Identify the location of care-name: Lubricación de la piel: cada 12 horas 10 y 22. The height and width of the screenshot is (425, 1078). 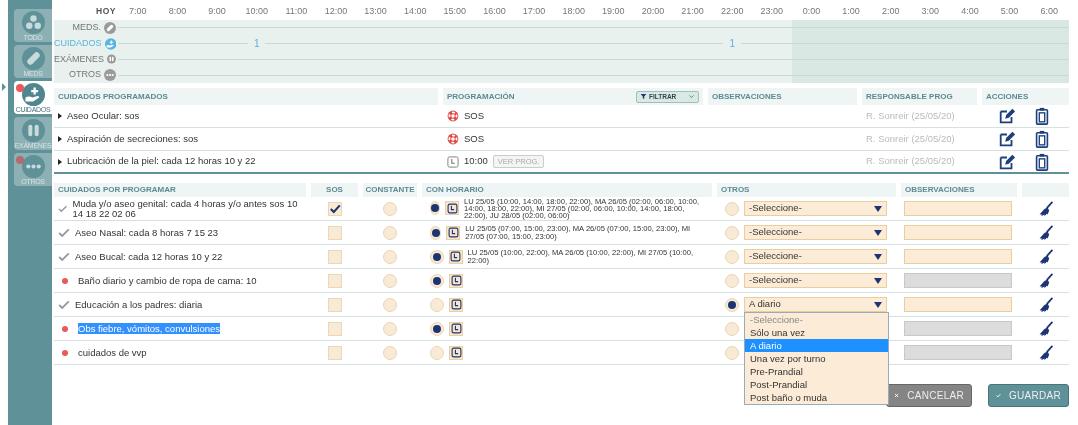
(161, 161).